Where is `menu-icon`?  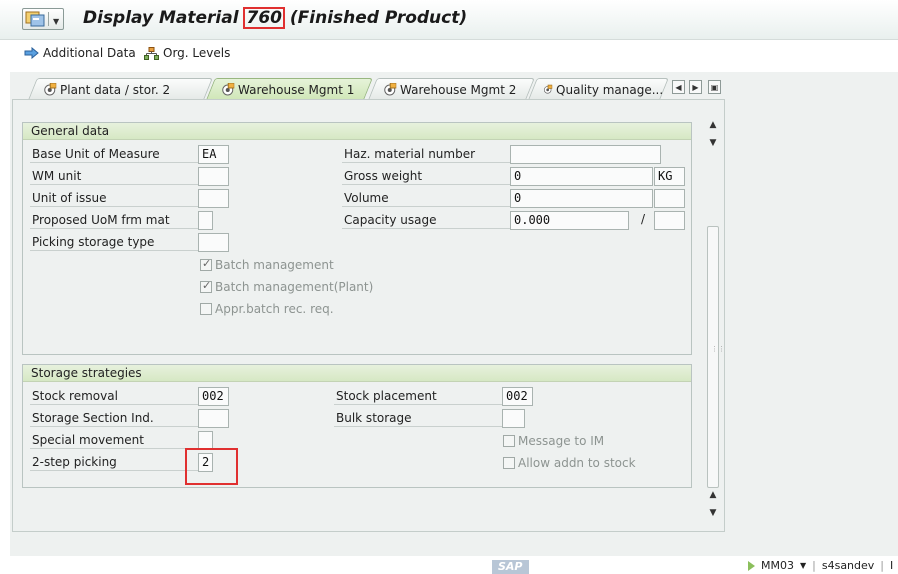
menu-icon is located at coordinates (35, 19).